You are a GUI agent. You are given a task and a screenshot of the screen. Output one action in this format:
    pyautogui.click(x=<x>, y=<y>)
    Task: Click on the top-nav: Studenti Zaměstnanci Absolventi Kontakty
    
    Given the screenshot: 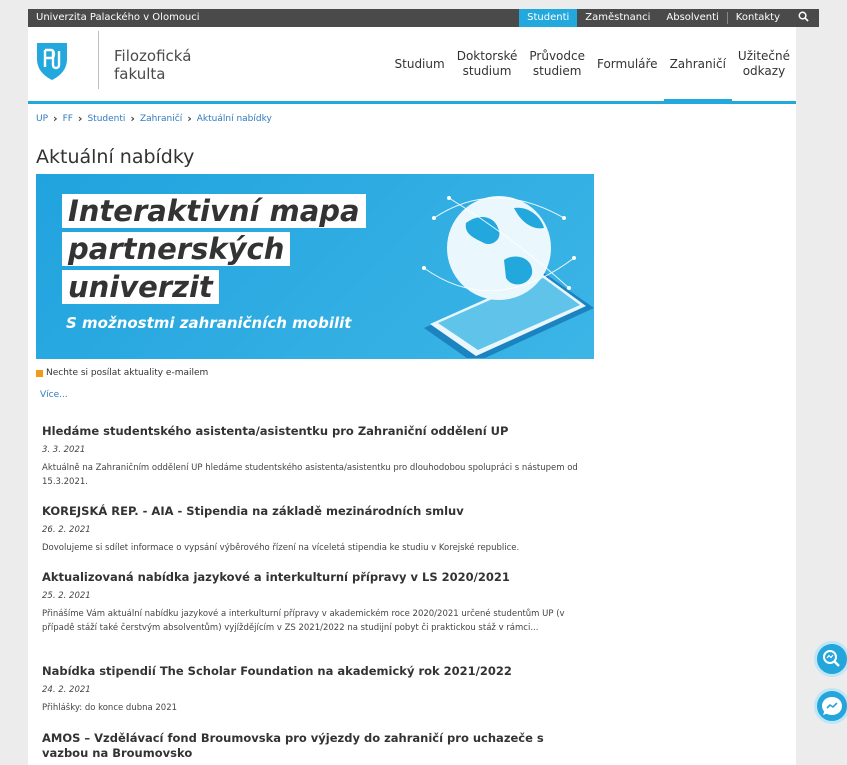 What is the action you would take?
    pyautogui.click(x=669, y=18)
    